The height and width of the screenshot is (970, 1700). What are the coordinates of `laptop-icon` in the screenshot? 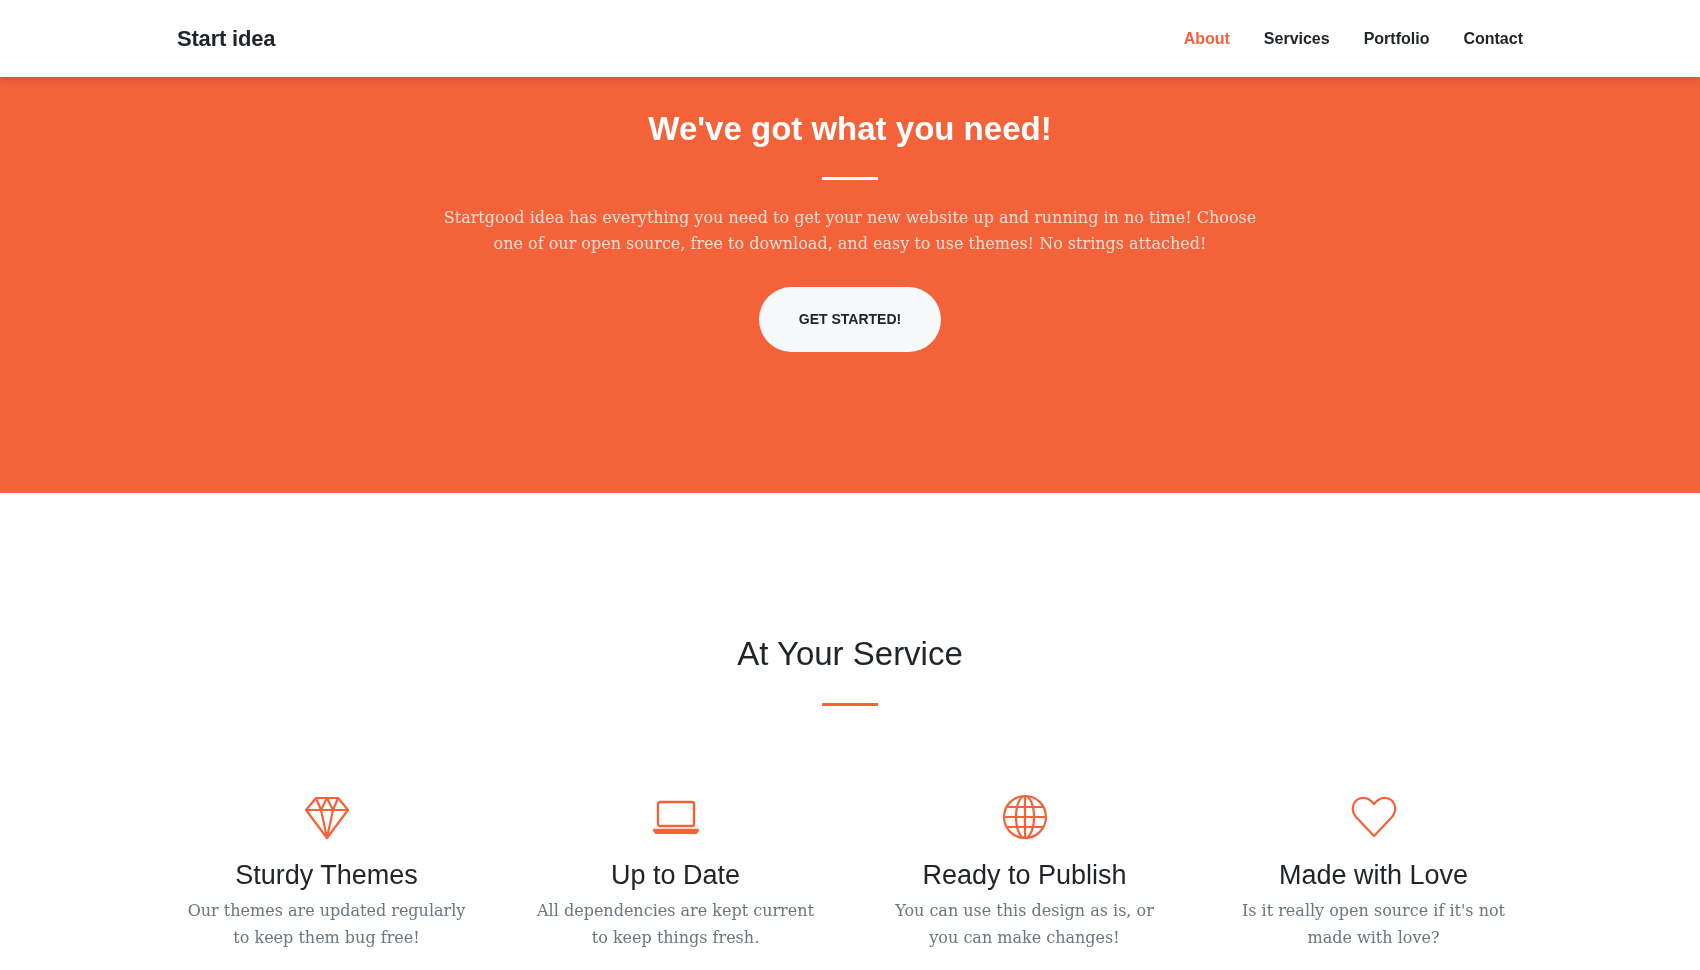 It's located at (675, 817).